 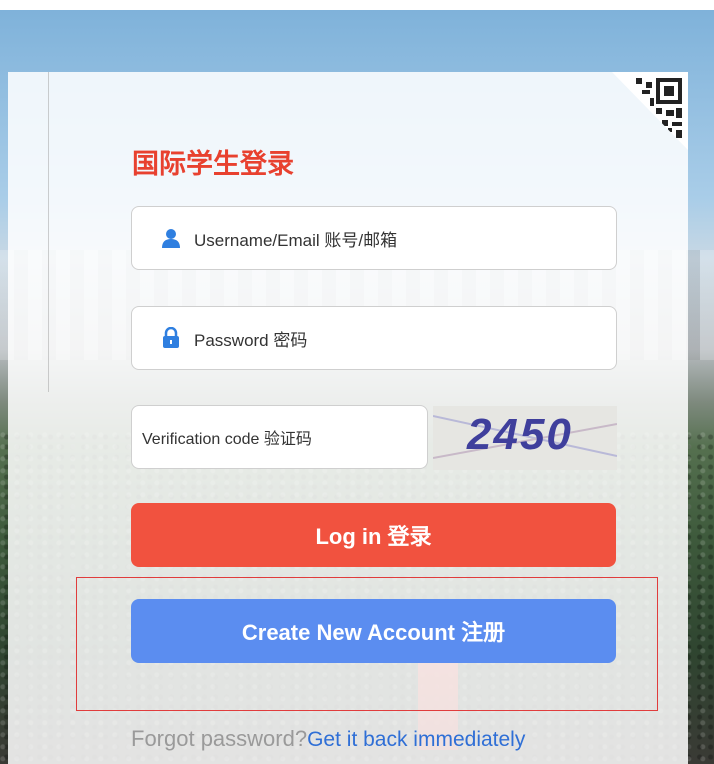 What do you see at coordinates (374, 338) in the screenshot?
I see `password-field: Password 密码` at bounding box center [374, 338].